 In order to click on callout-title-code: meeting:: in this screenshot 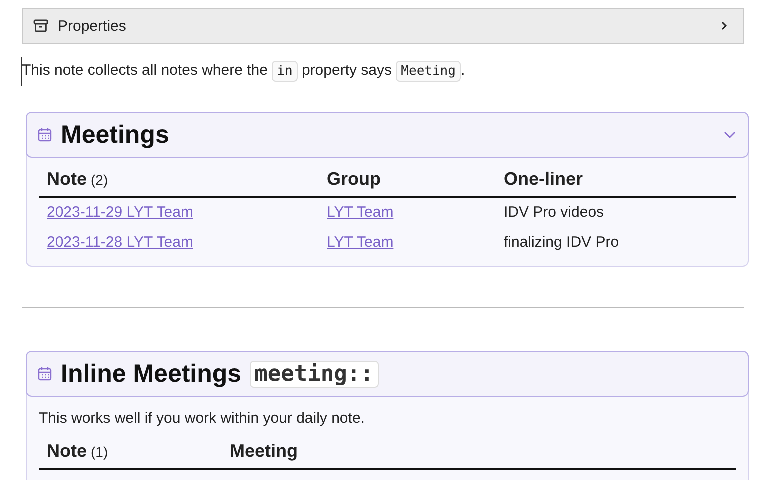, I will do `click(314, 374)`.